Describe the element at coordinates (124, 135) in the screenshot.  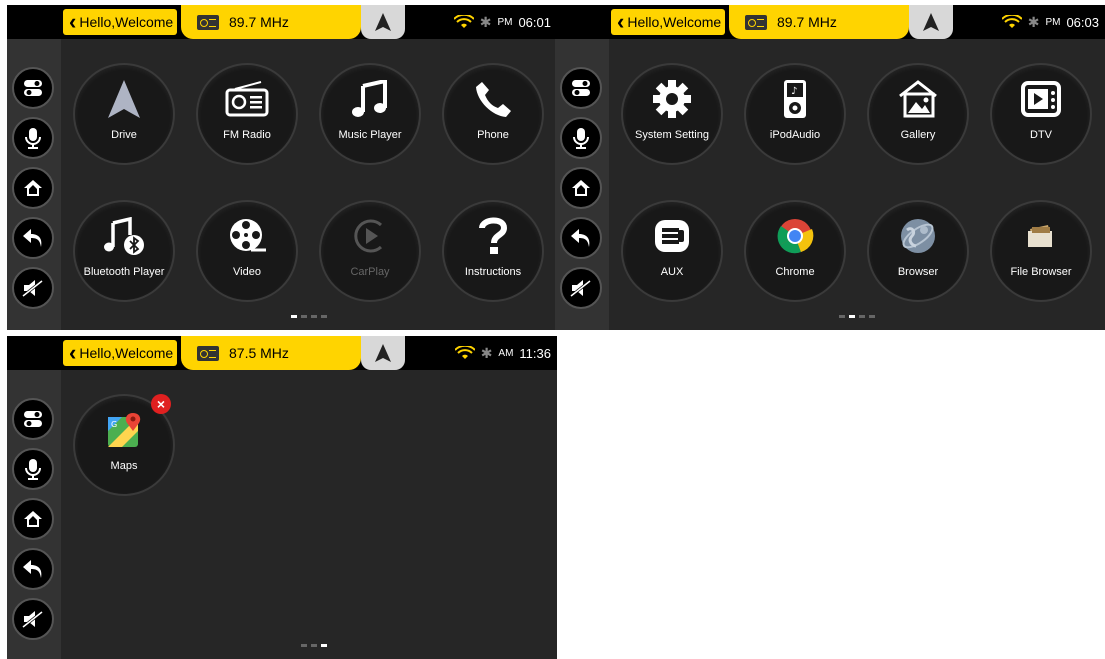
I see `app-label: Drive` at that location.